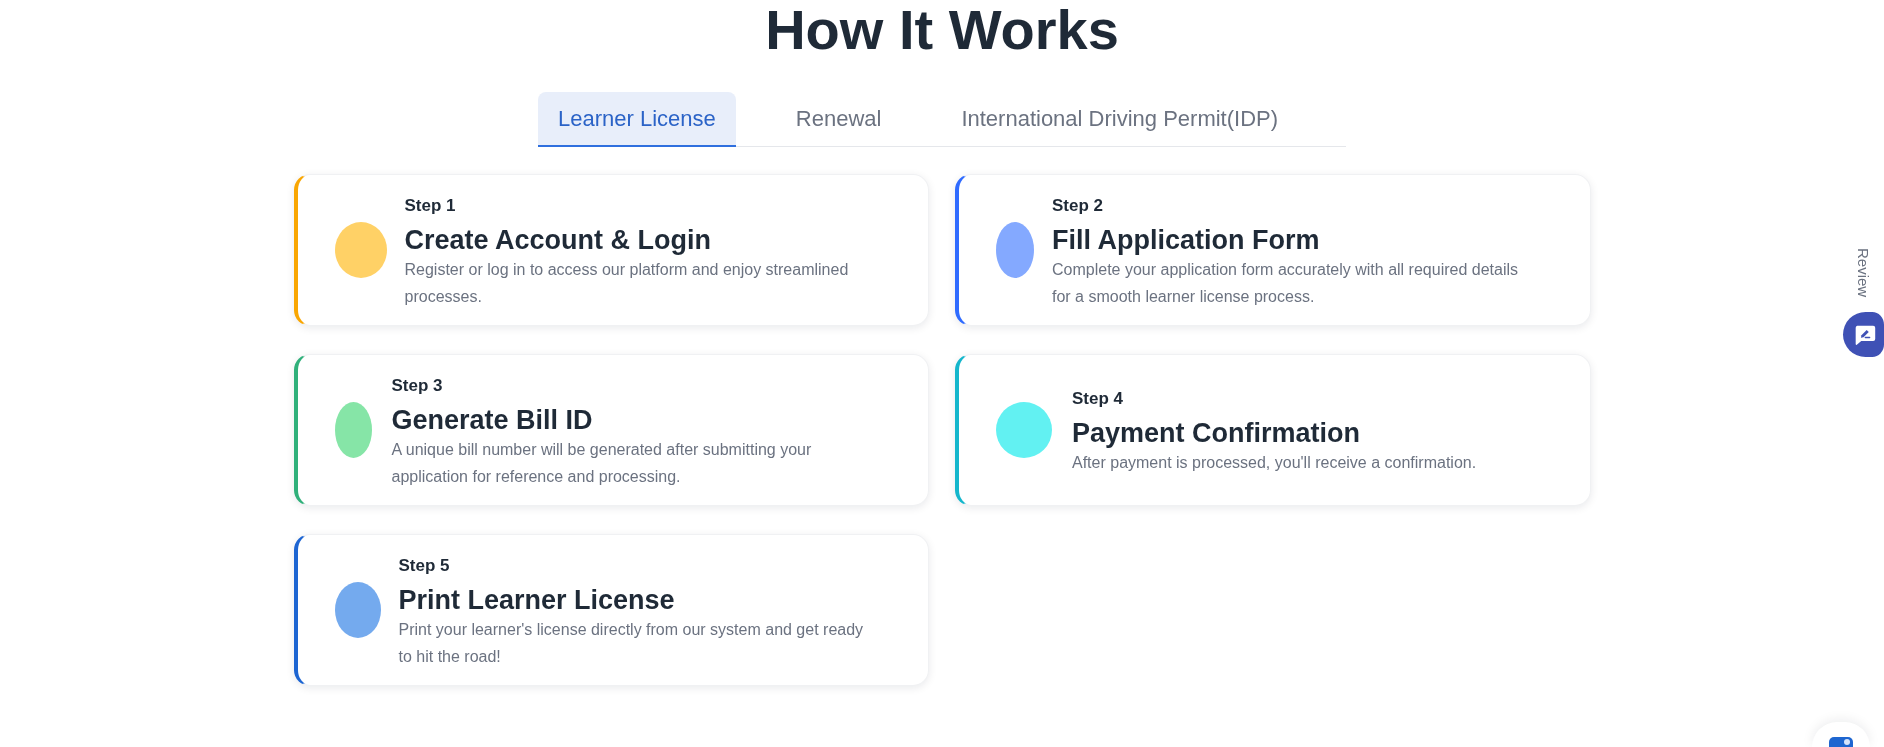 Image resolution: width=1884 pixels, height=747 pixels. Describe the element at coordinates (430, 206) in the screenshot. I see `step-number: Step 1` at that location.